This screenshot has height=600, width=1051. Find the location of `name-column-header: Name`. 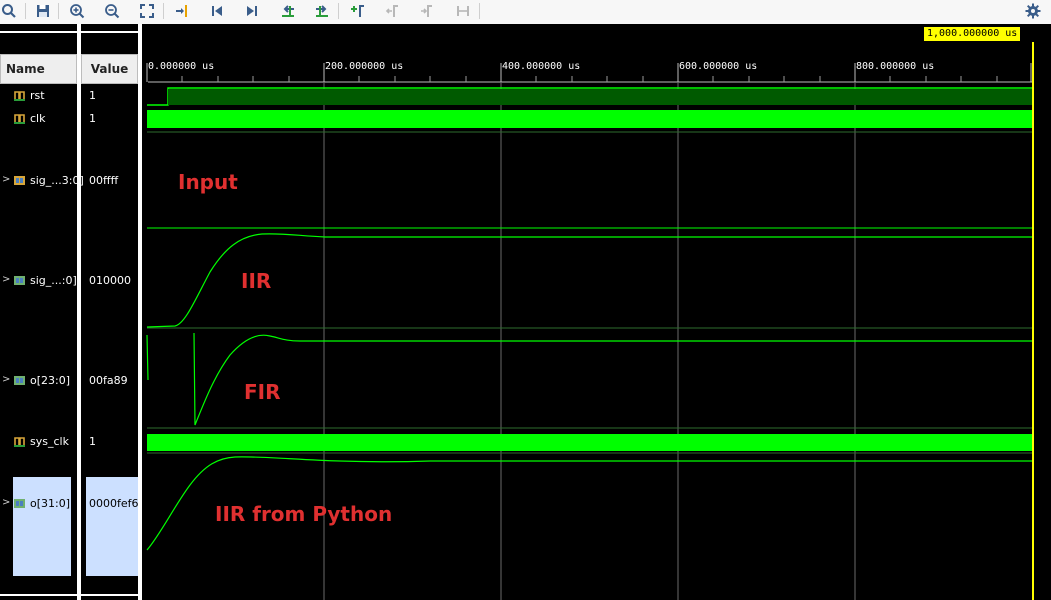

name-column-header: Name is located at coordinates (38, 69).